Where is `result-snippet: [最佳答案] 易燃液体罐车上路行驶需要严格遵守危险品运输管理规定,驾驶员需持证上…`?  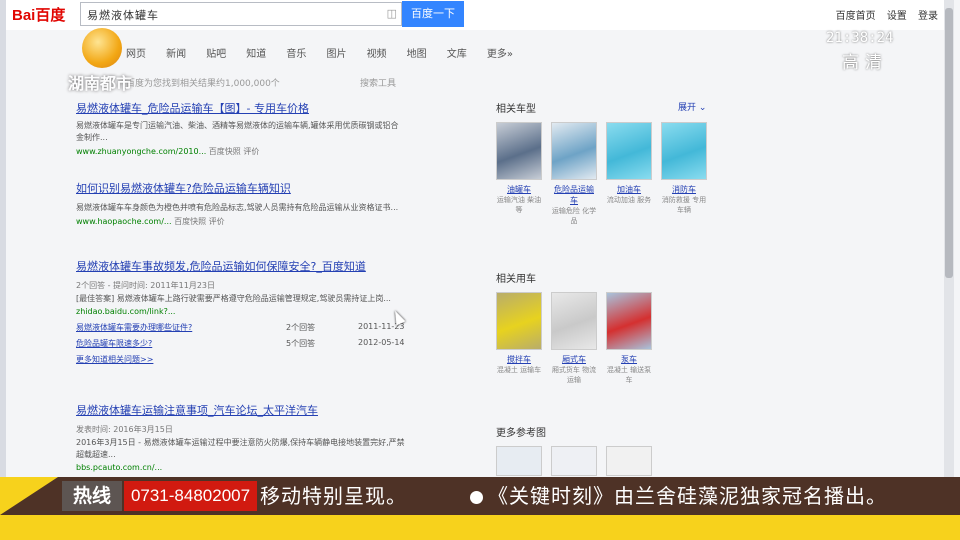 result-snippet: [最佳答案] 易燃液体罐车上路行驶需要严格遵守危险品运输管理规定,驾驶员需持证上… is located at coordinates (233, 298).